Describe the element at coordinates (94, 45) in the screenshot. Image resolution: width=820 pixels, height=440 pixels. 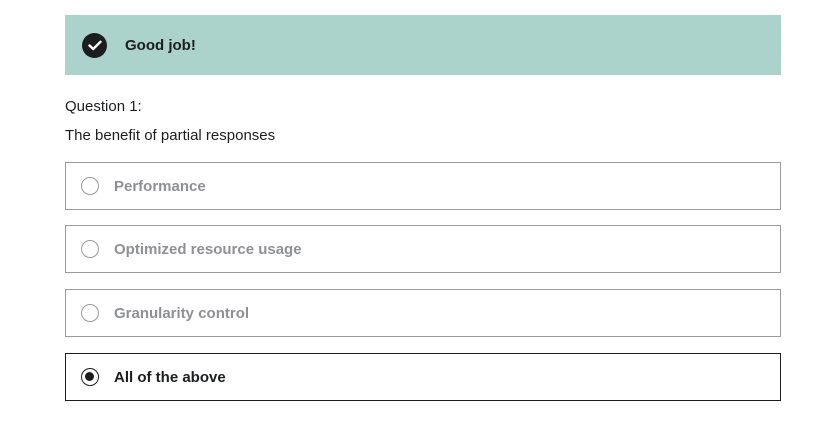
I see `check-circle-icon` at that location.